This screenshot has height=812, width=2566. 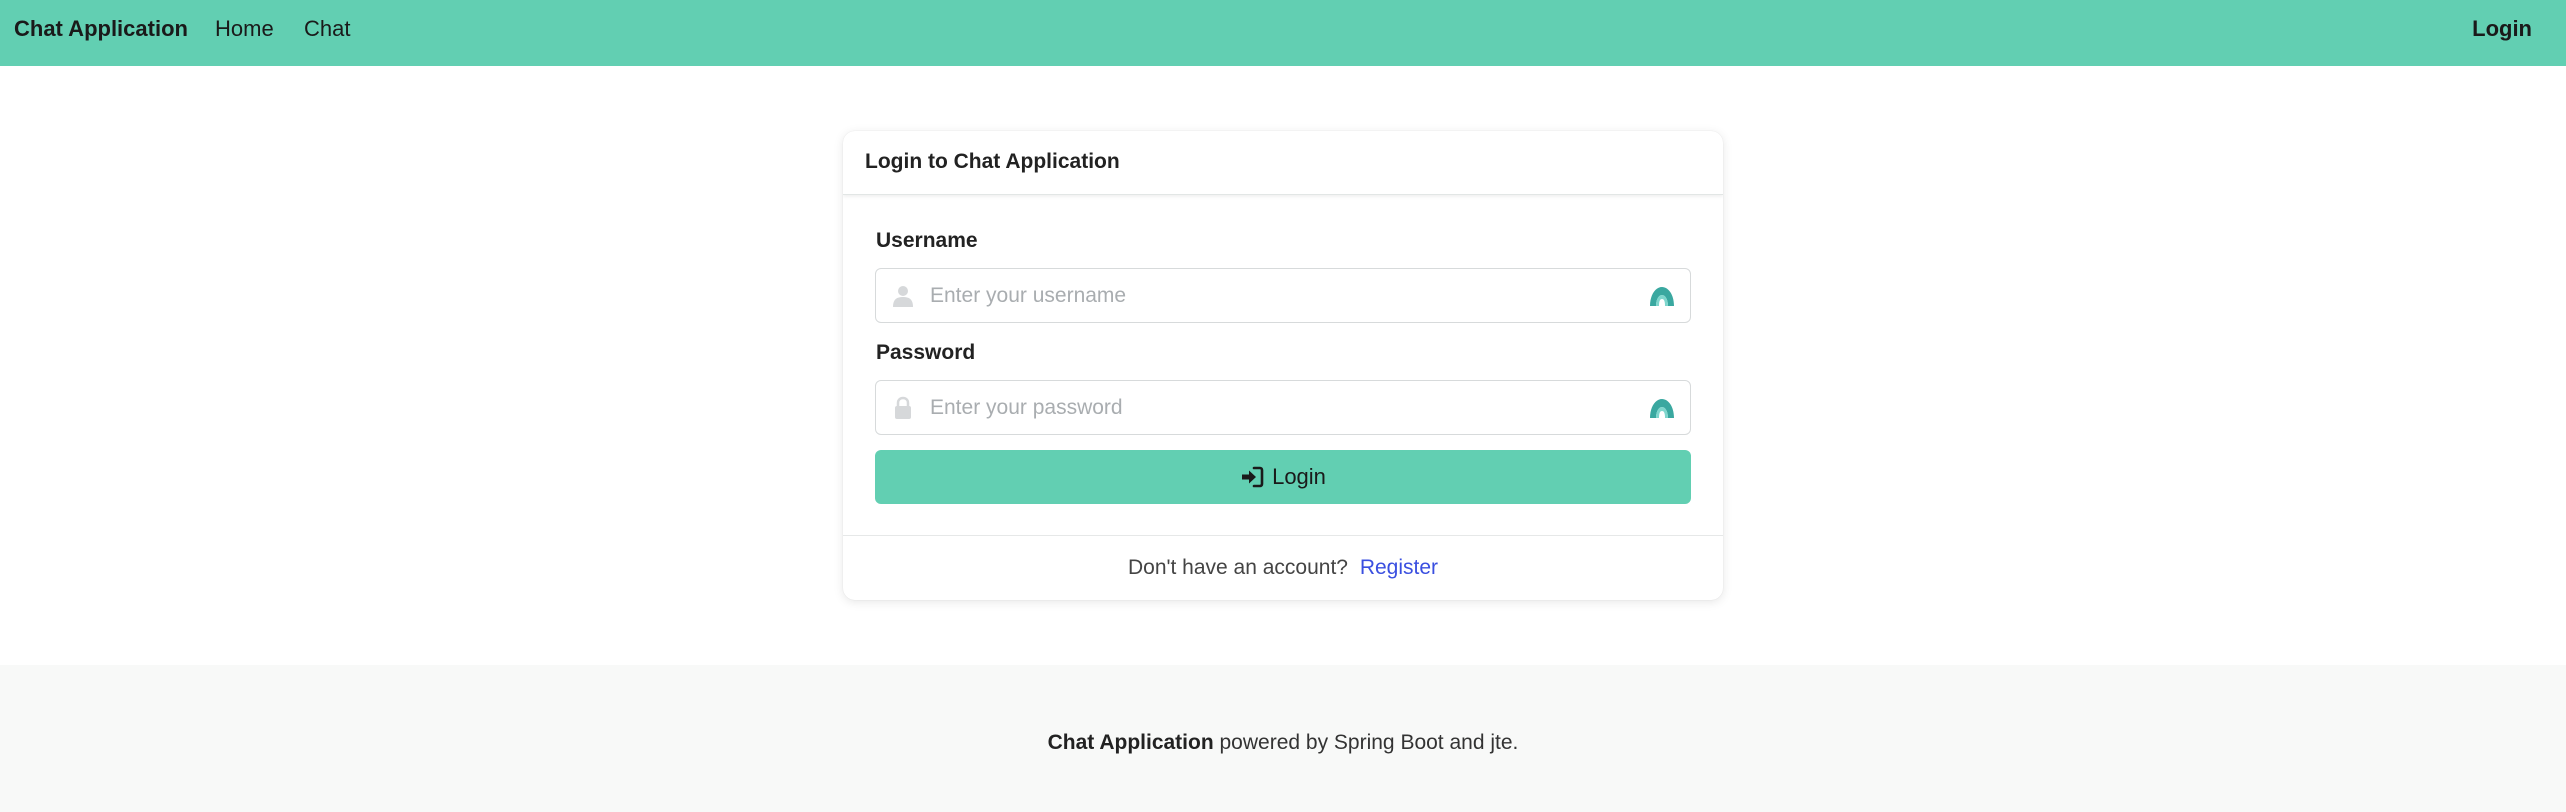 I want to click on nav-login-link: Login, so click(x=2502, y=29).